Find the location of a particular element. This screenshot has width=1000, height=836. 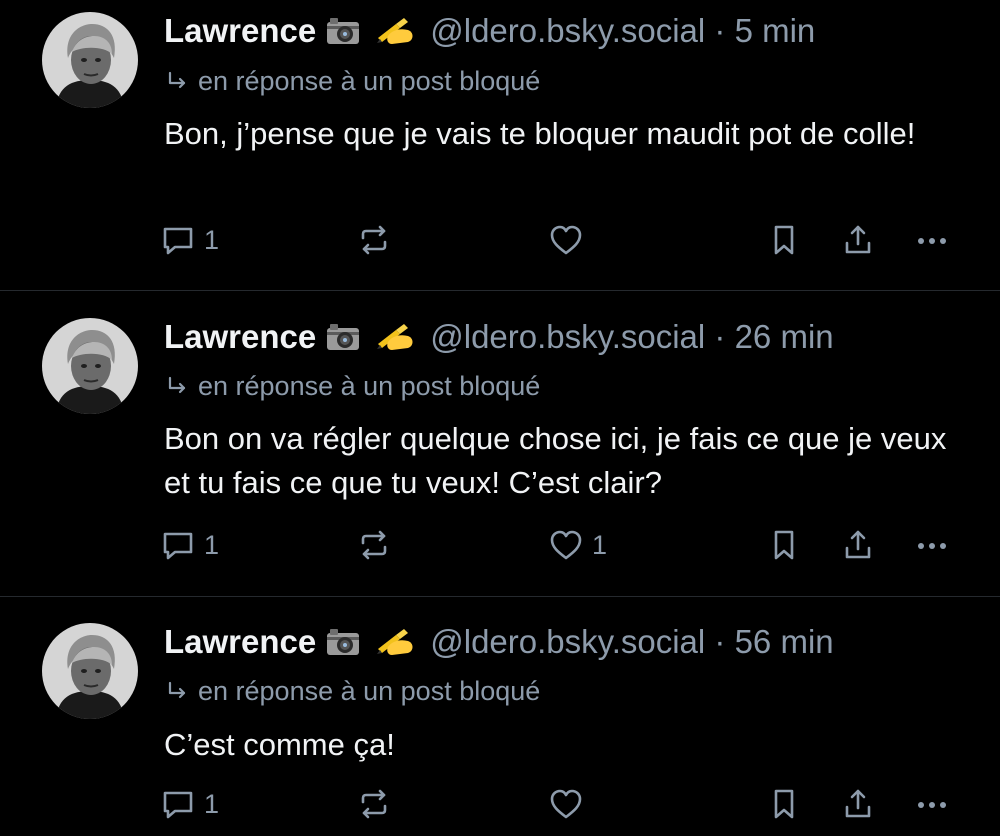

post-header: Lawrence @ldero.bsky.social · 26 min is located at coordinates (499, 339).